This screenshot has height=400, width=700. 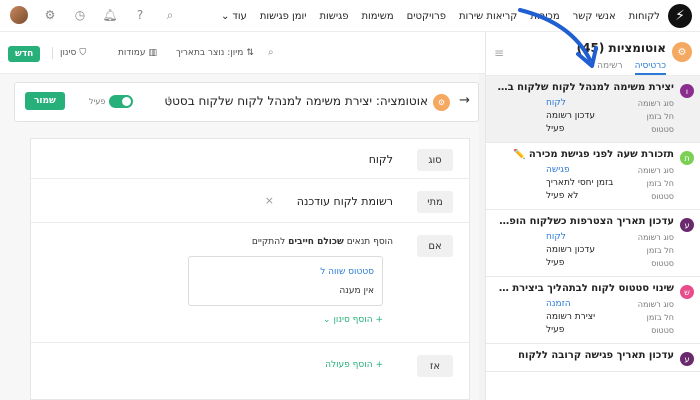 I want to click on filter-label: סינון, so click(x=68, y=53).